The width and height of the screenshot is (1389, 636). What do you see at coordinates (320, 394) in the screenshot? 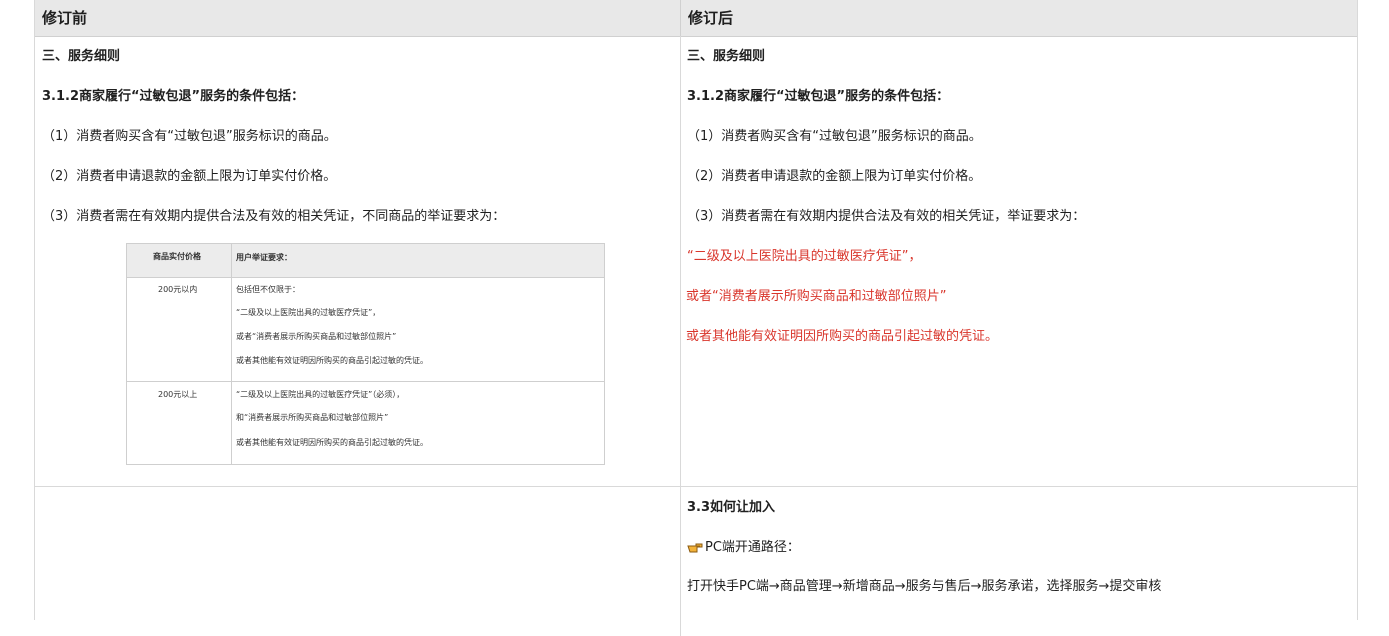
I see `evidence-row2-line1: “二级及以上医院出具的过敏医疗凭证”（必须），` at bounding box center [320, 394].